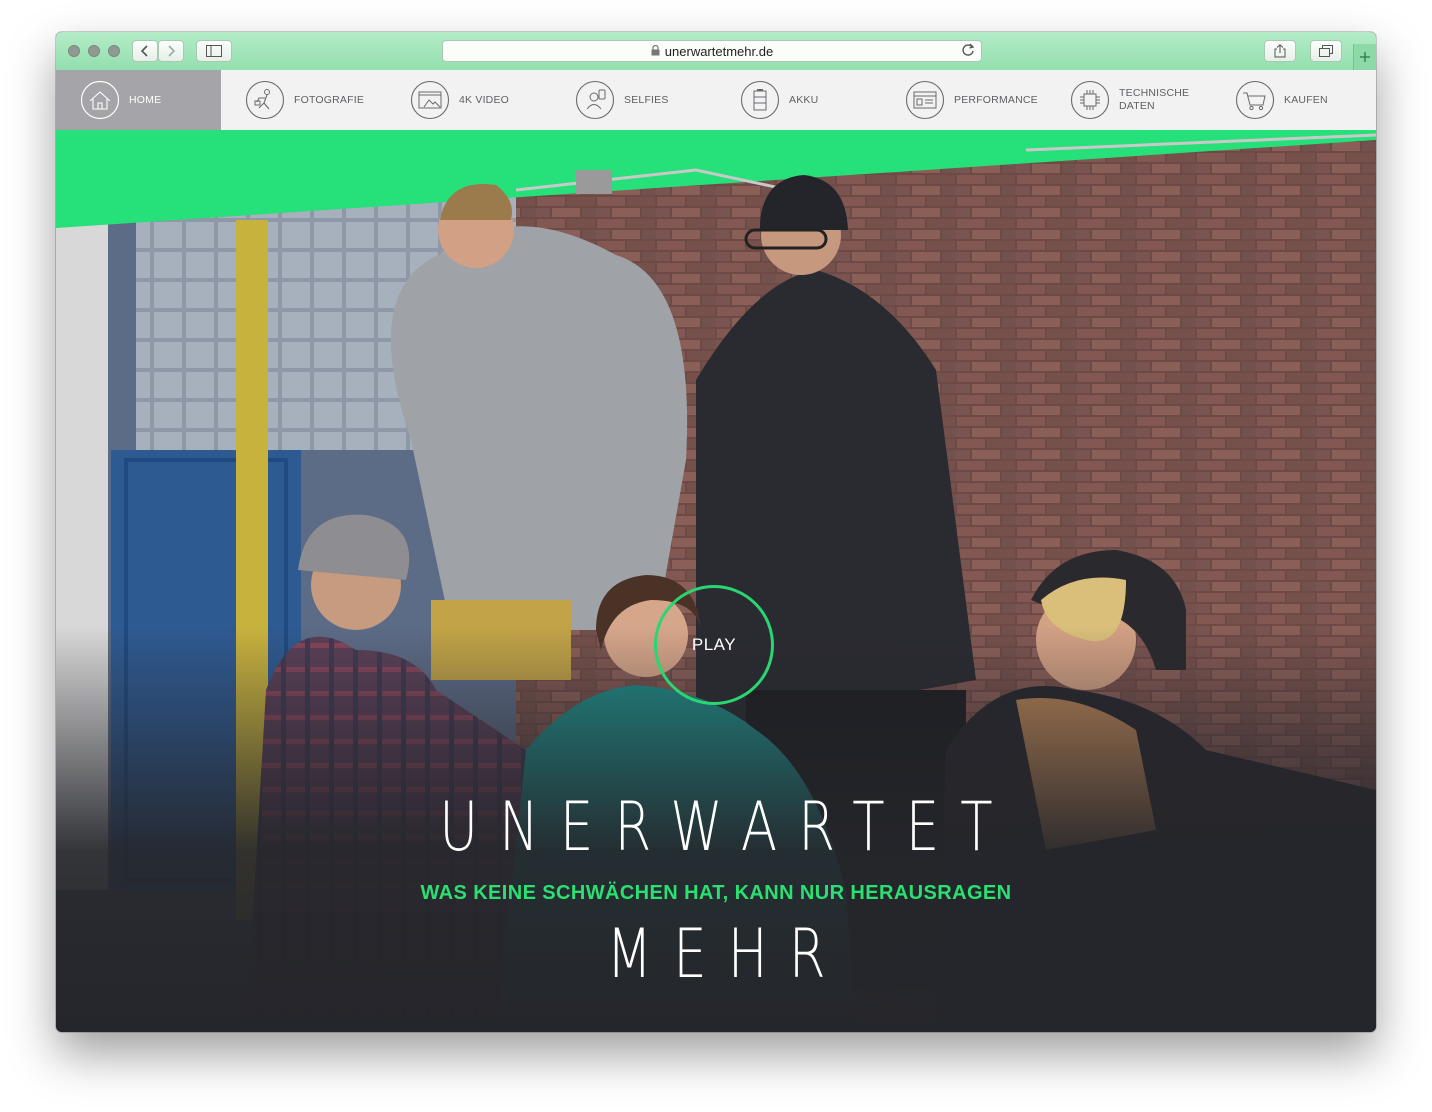 This screenshot has width=1432, height=1112. What do you see at coordinates (726, 954) in the screenshot?
I see `headline-bottom: MEHR` at bounding box center [726, 954].